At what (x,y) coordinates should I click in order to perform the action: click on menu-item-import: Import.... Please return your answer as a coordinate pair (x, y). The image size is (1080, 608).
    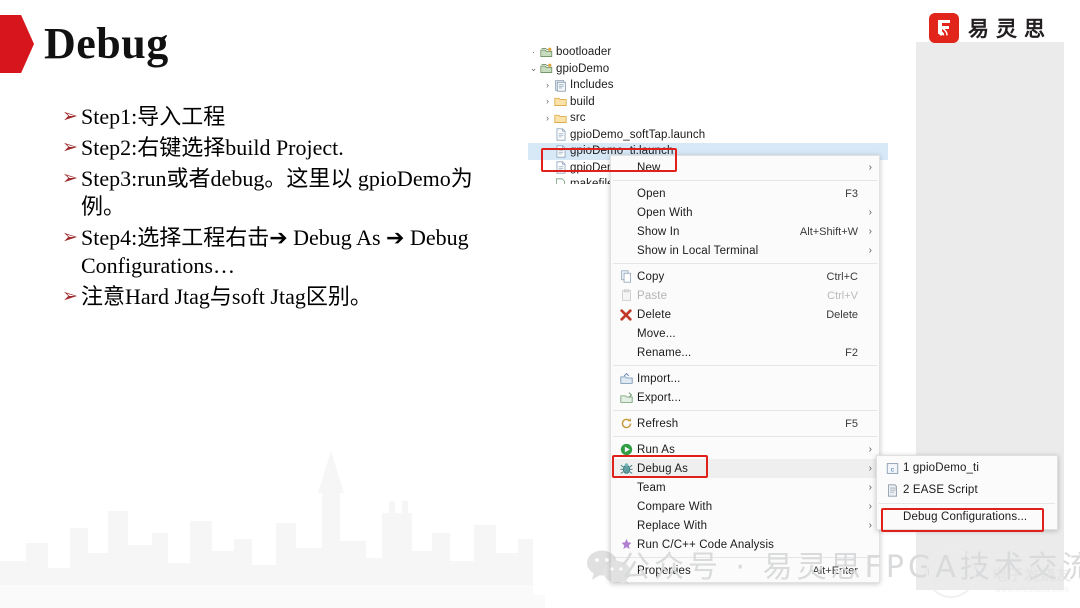
    Looking at the image, I should click on (745, 378).